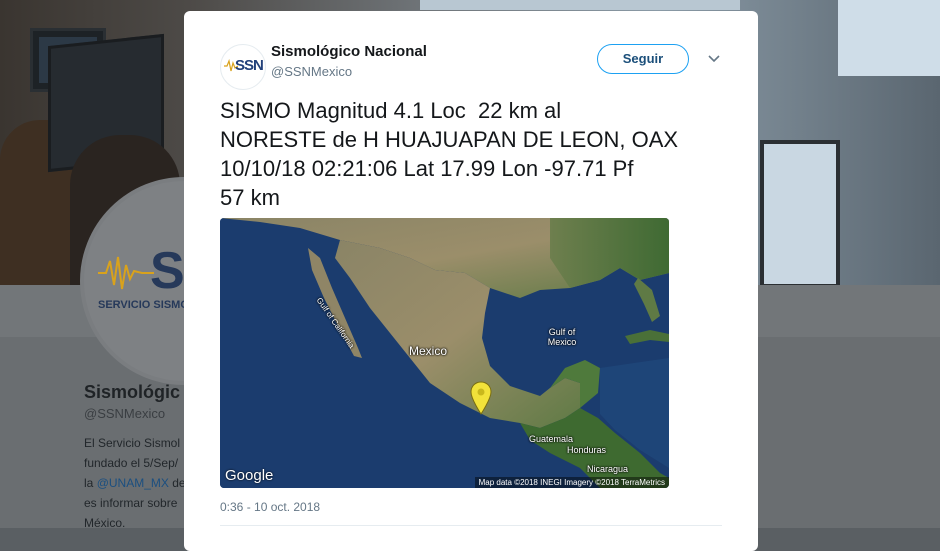  I want to click on follow-button: Seguir, so click(643, 59).